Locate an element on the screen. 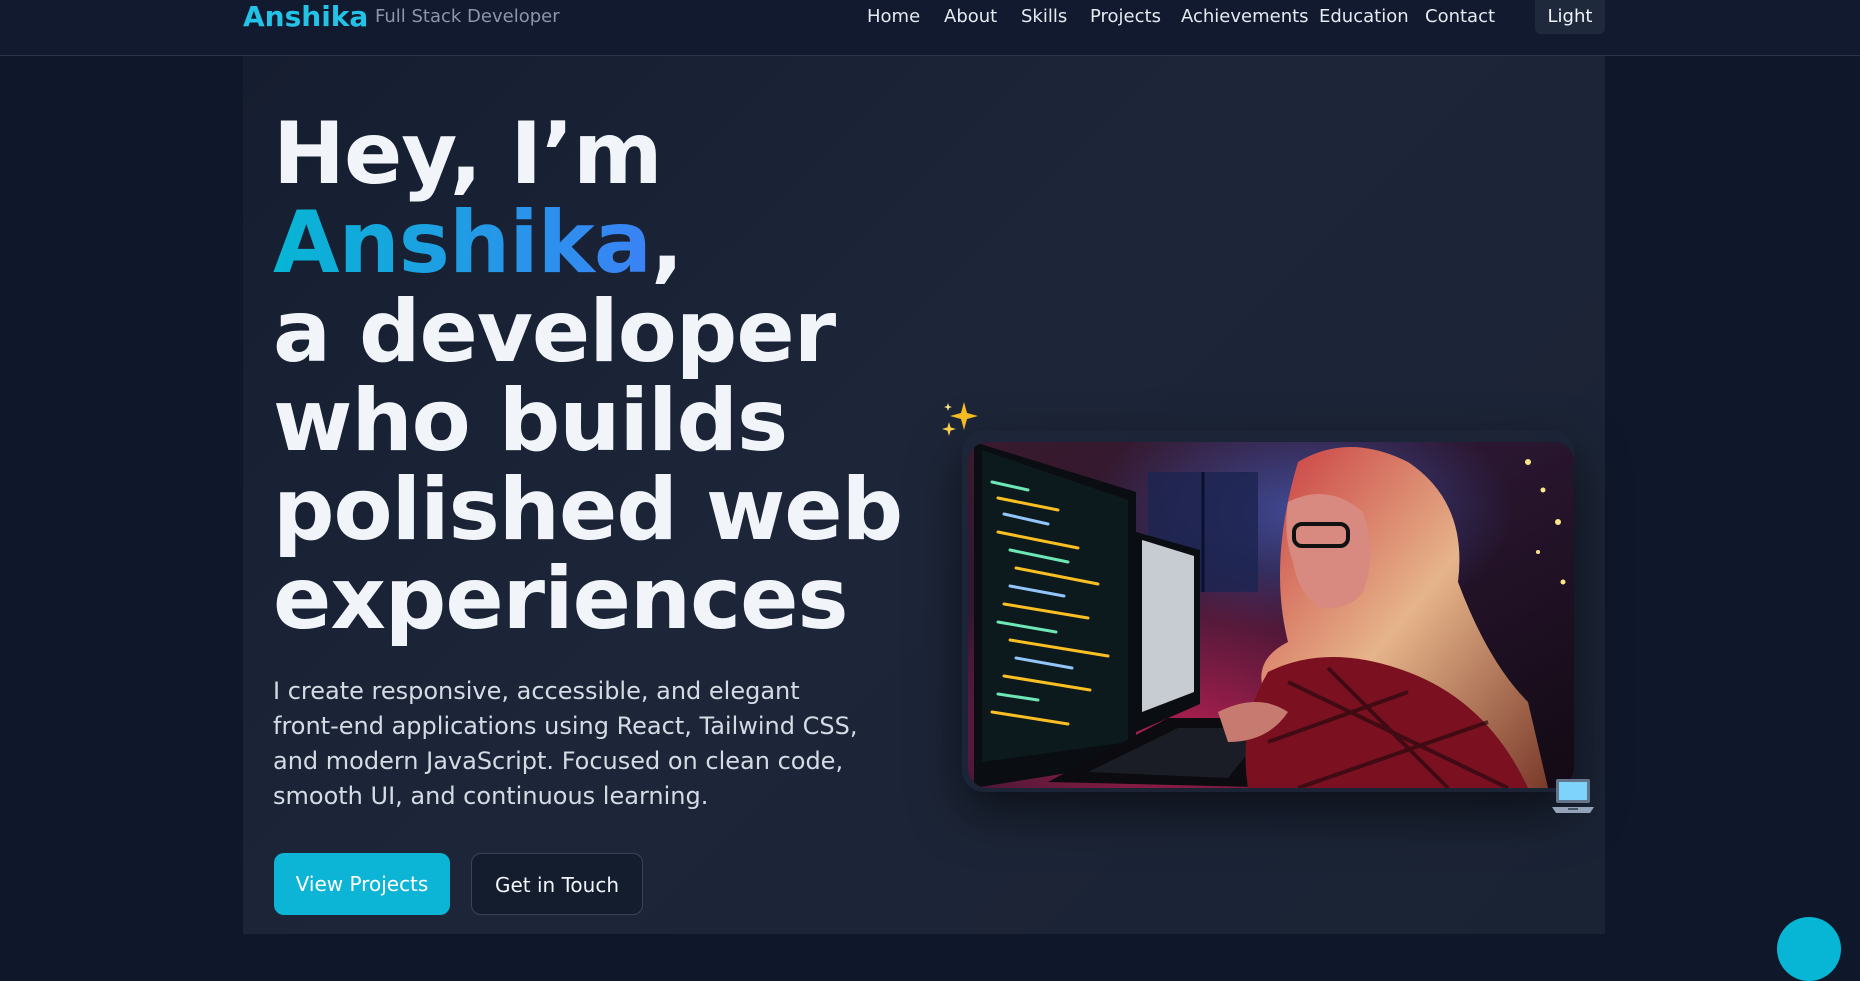 The image size is (1860, 981). nav-link-education: Education is located at coordinates (1364, 17).